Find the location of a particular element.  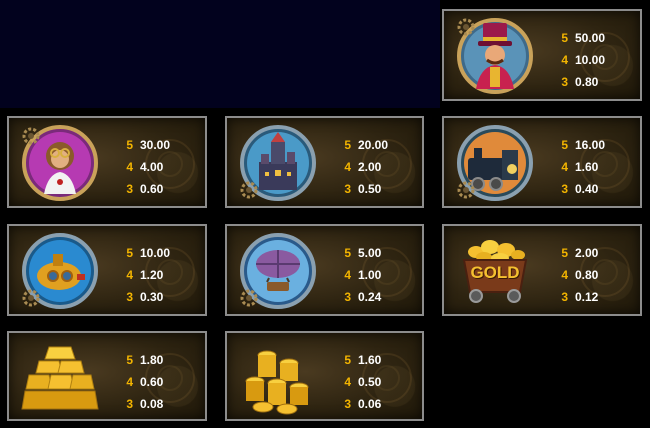

pay-row: 5 1.60 is located at coordinates (359, 359).